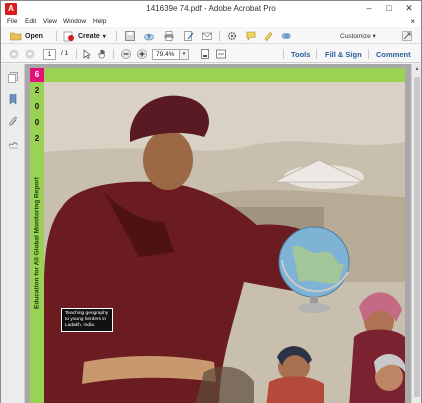  What do you see at coordinates (13, 143) in the screenshot?
I see `signatures-icon` at bounding box center [13, 143].